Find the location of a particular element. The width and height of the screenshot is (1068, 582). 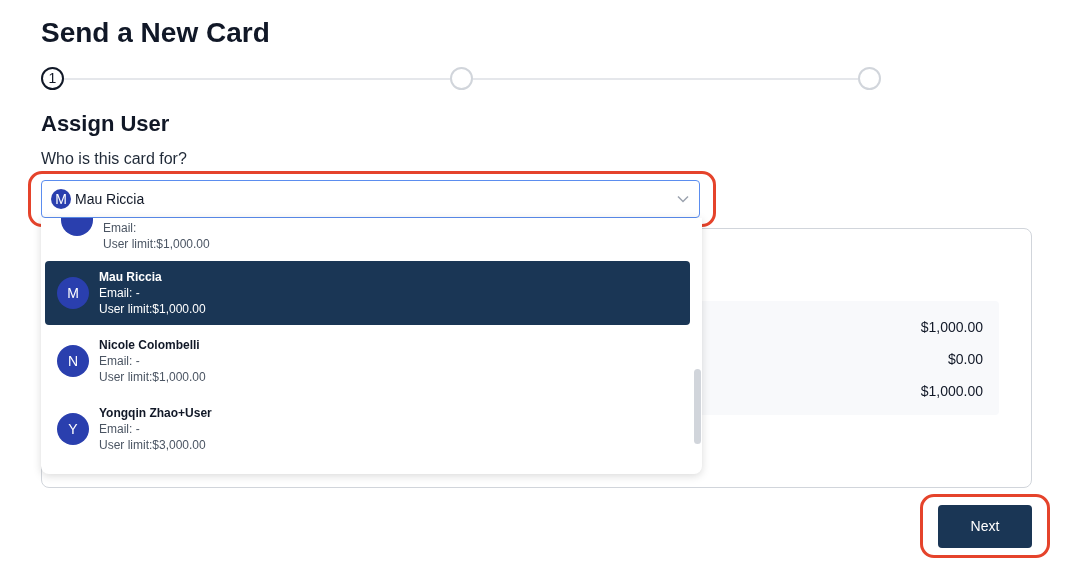

option-name: Mau Riccia is located at coordinates (131, 277).